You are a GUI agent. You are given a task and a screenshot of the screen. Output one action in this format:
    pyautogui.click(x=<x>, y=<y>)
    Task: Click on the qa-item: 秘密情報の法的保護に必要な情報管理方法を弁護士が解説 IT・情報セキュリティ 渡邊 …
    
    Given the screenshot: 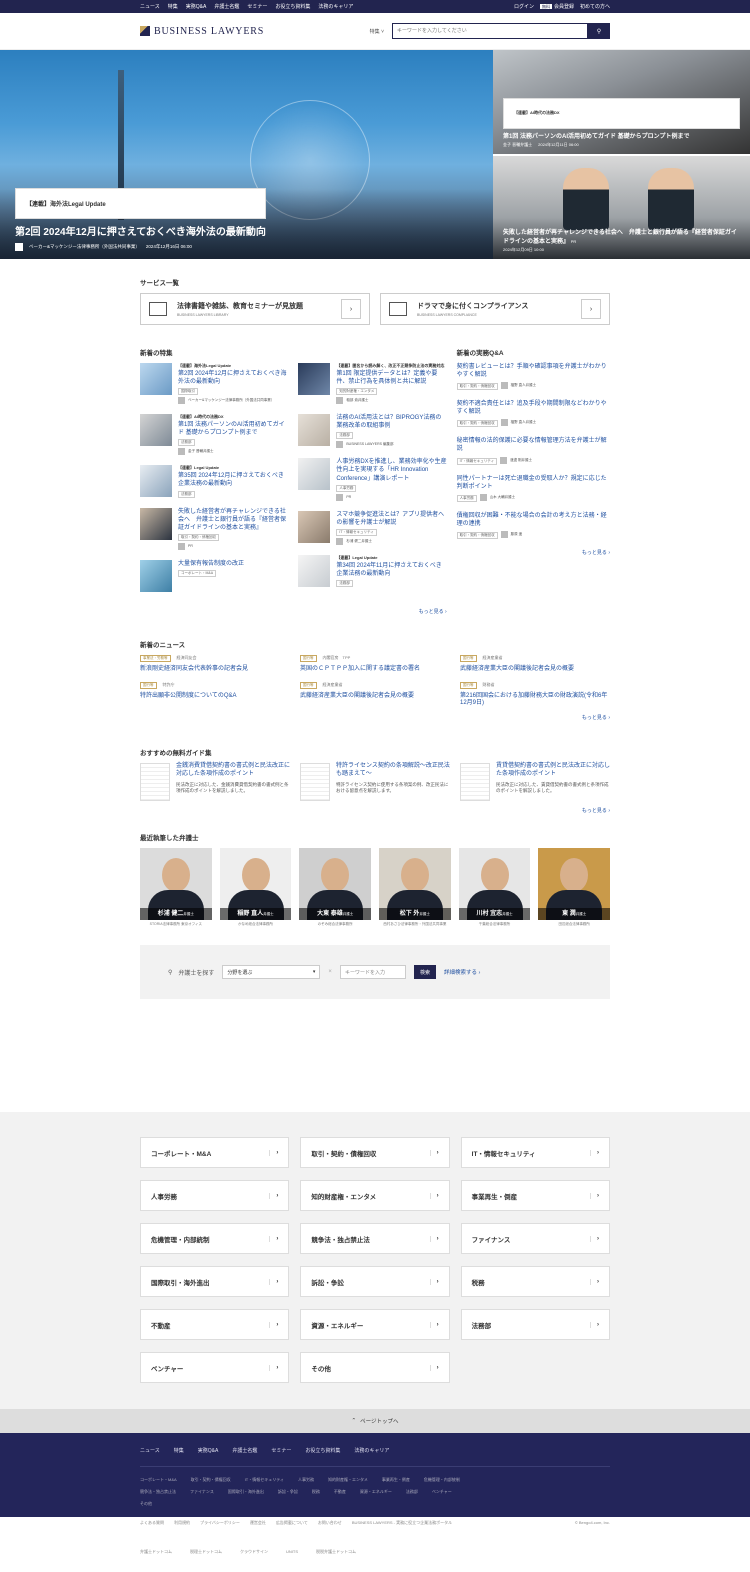 What is the action you would take?
    pyautogui.click(x=533, y=451)
    